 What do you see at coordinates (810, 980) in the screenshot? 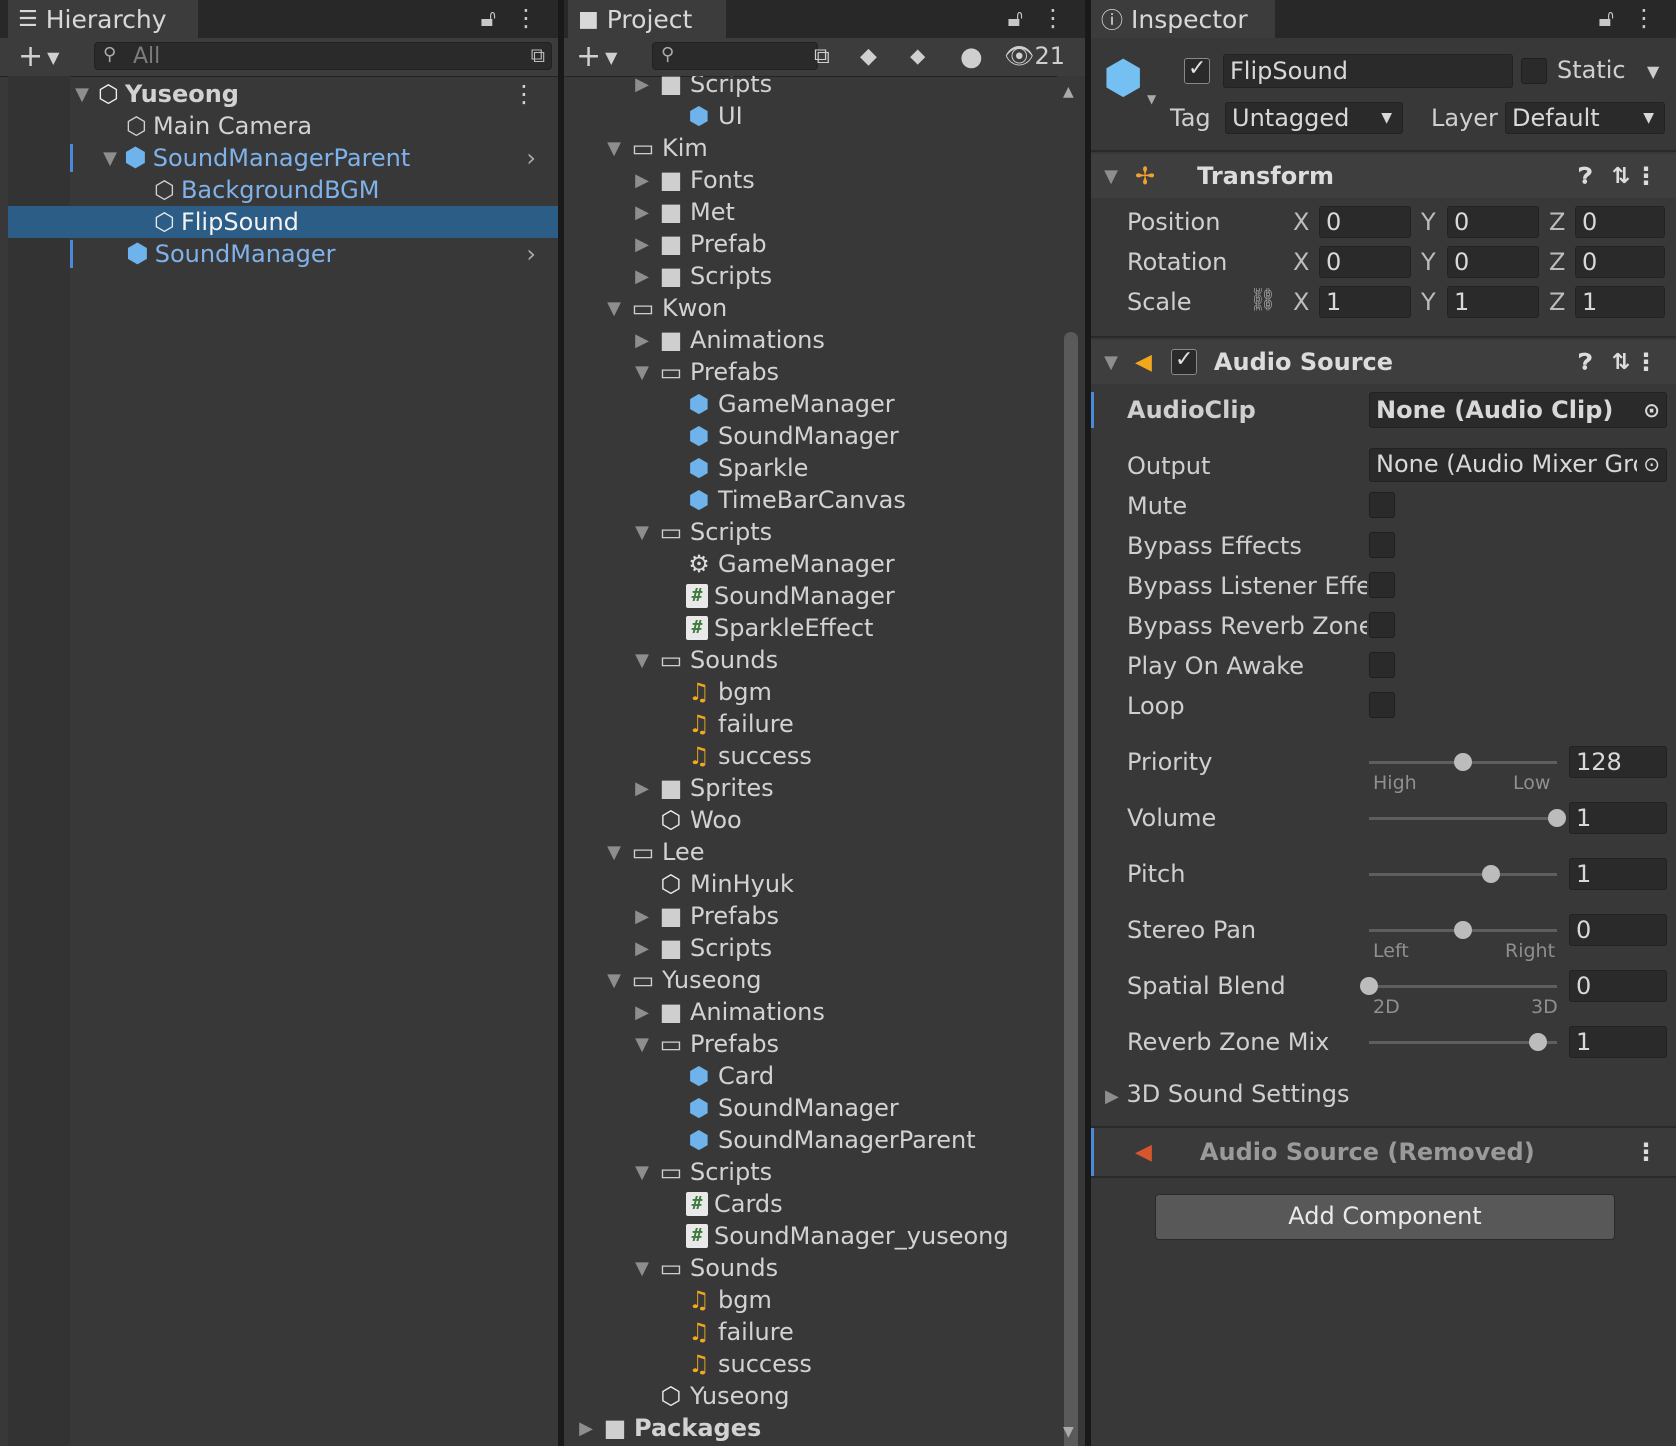
I see `project-item: ▼ ▭ Yuseong` at bounding box center [810, 980].